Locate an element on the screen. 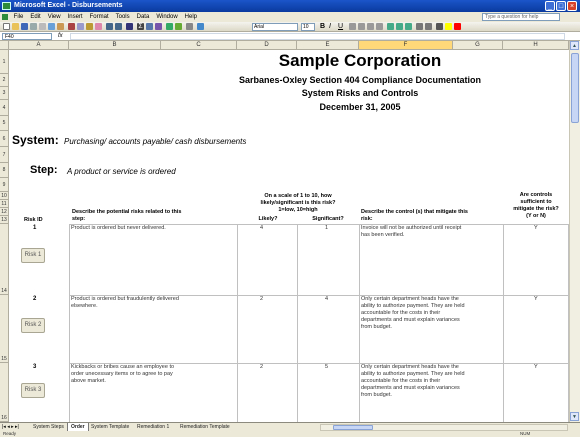  format-painter-icon is located at coordinates (98, 26).